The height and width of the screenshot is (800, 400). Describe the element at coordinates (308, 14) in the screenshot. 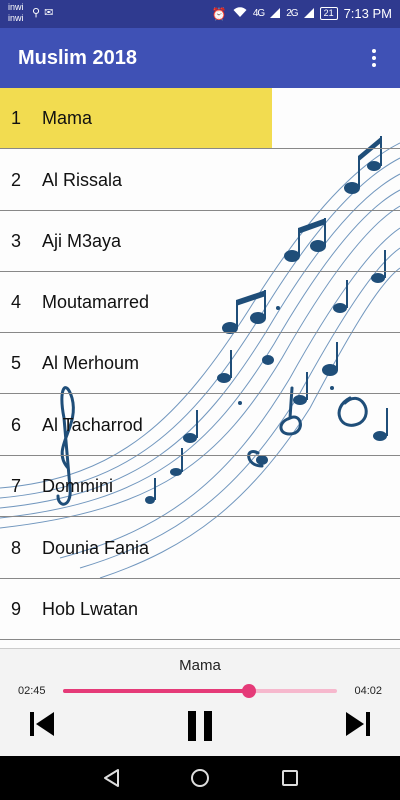

I see `signal-2-icon` at that location.